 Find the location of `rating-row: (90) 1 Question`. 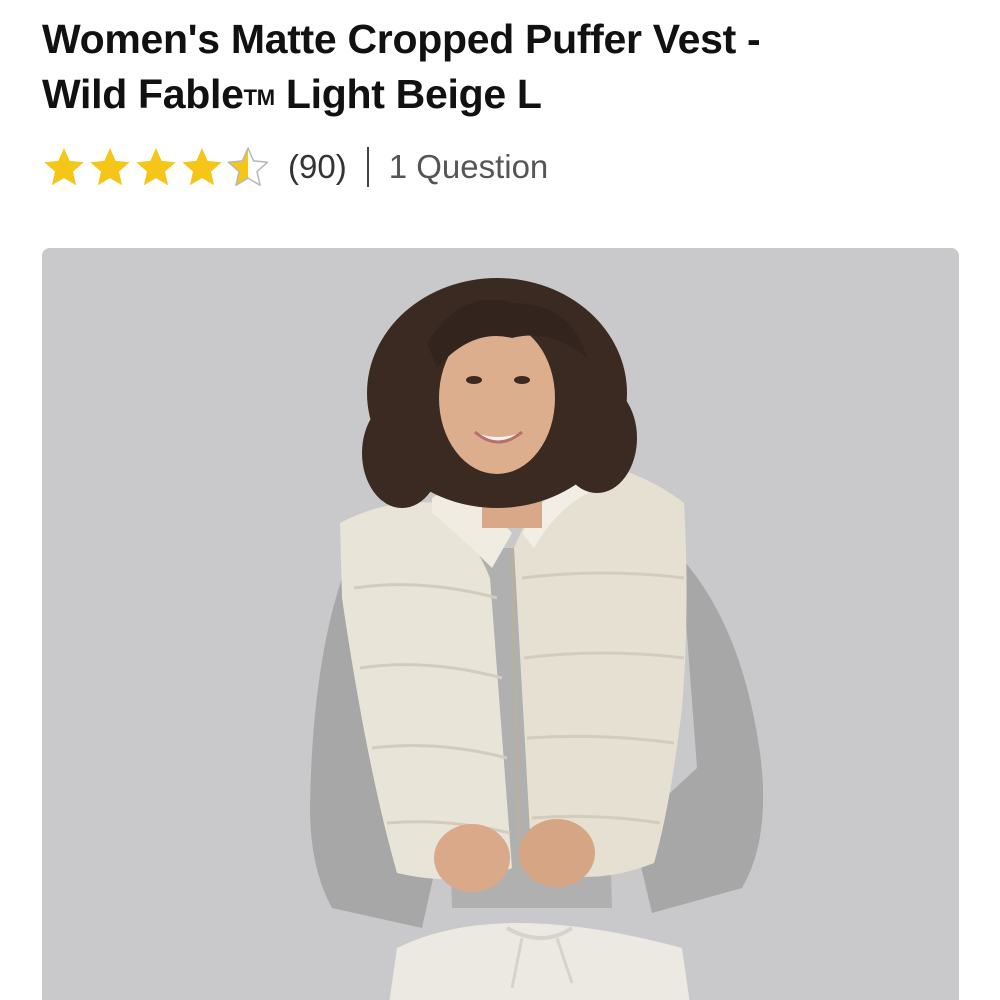

rating-row: (90) 1 Question is located at coordinates (295, 167).